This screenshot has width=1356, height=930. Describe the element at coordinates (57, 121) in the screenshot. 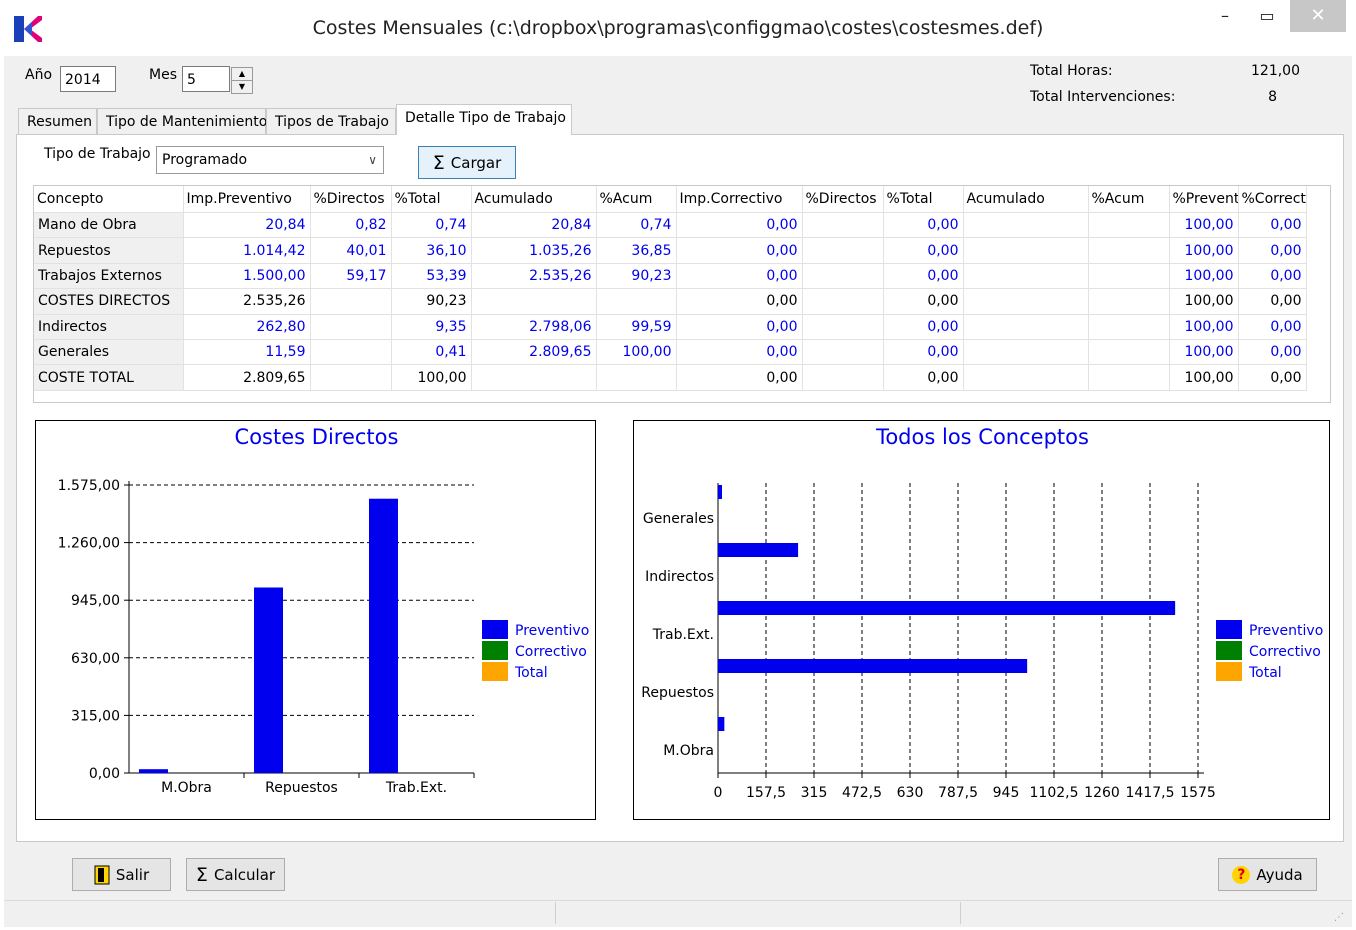

I see `tab-resumen: Resumen` at that location.